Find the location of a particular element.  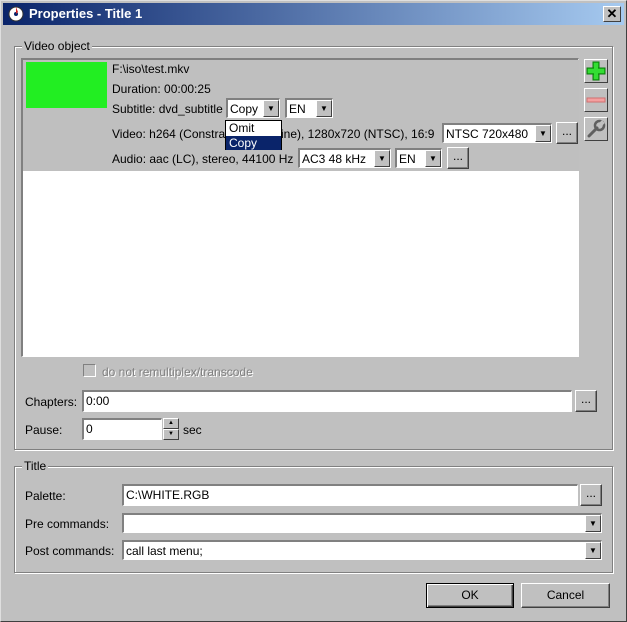

palette-input: C:\WHITE.RGB is located at coordinates (350, 495).